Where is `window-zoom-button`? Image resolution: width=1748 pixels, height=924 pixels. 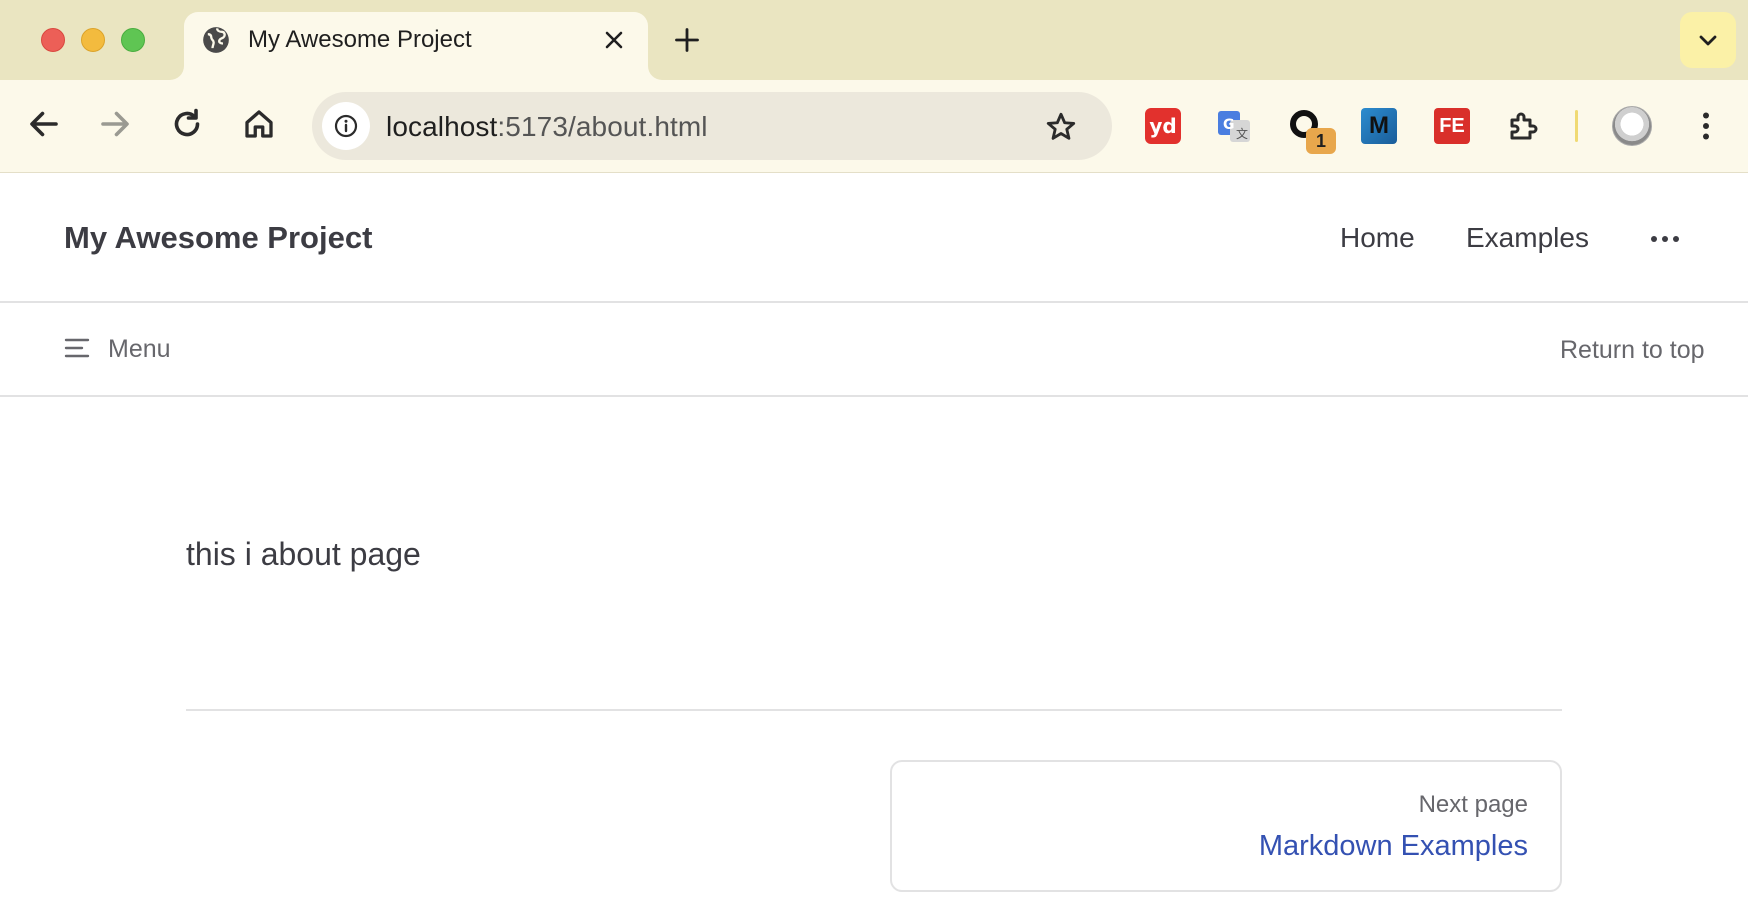 window-zoom-button is located at coordinates (133, 40).